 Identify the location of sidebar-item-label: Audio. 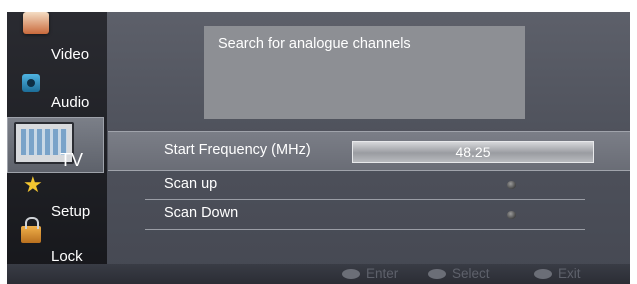
(70, 102).